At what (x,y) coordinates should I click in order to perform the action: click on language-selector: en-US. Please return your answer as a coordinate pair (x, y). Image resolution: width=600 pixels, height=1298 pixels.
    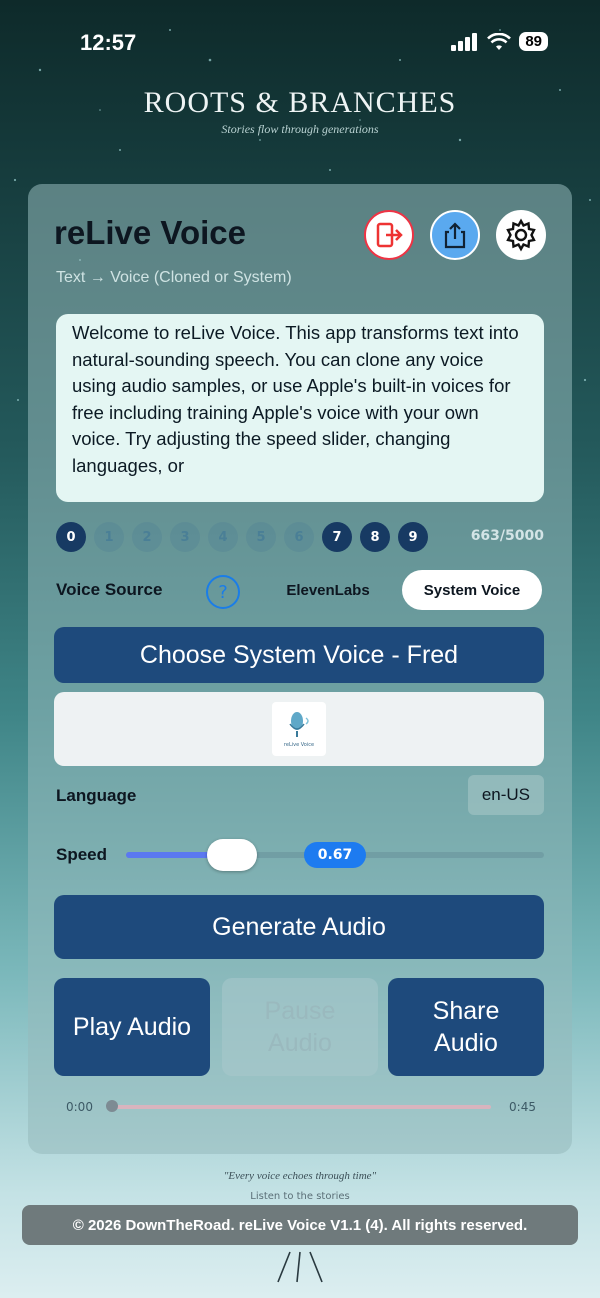
    Looking at the image, I should click on (505, 795).